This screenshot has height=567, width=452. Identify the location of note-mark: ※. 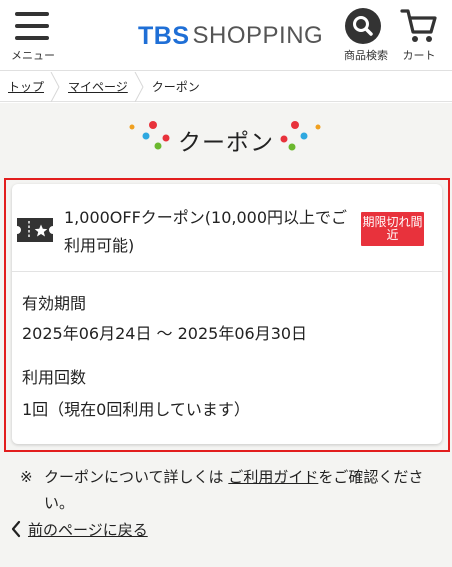
(26, 477).